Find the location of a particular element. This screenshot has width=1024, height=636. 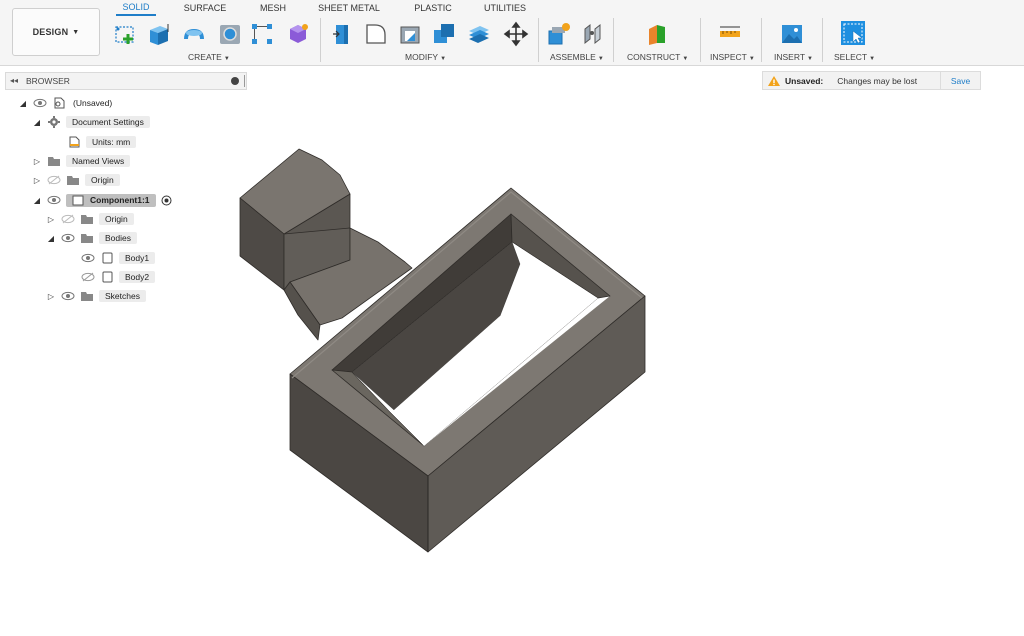

joint-icon is located at coordinates (594, 34).